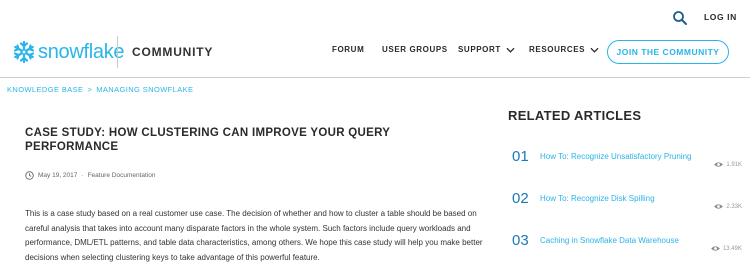 This screenshot has height=268, width=750. I want to click on view-count: 1.91K, so click(727, 164).